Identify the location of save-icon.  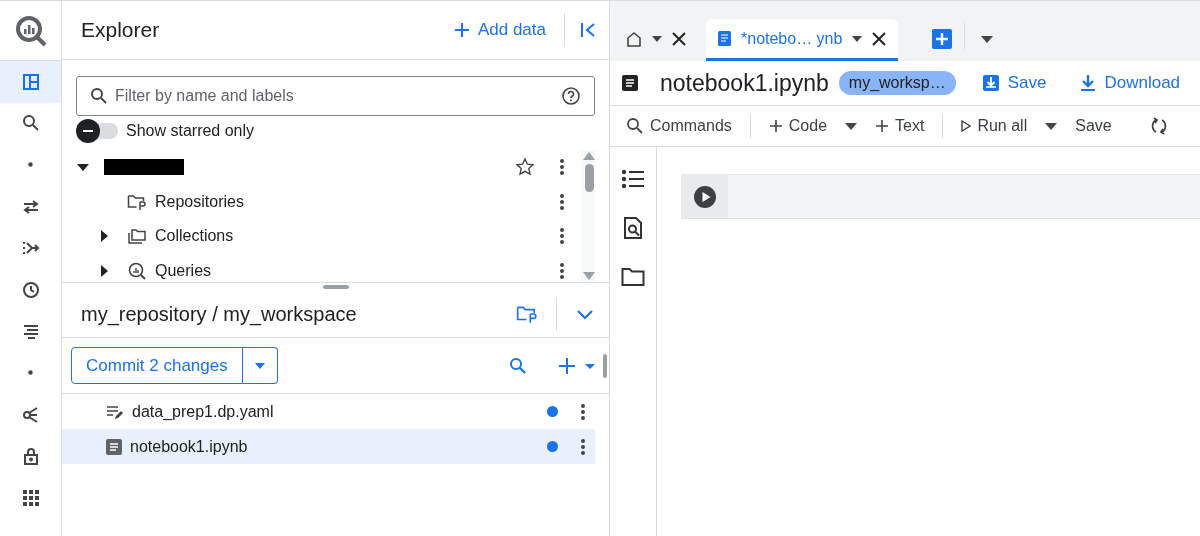
(990, 83).